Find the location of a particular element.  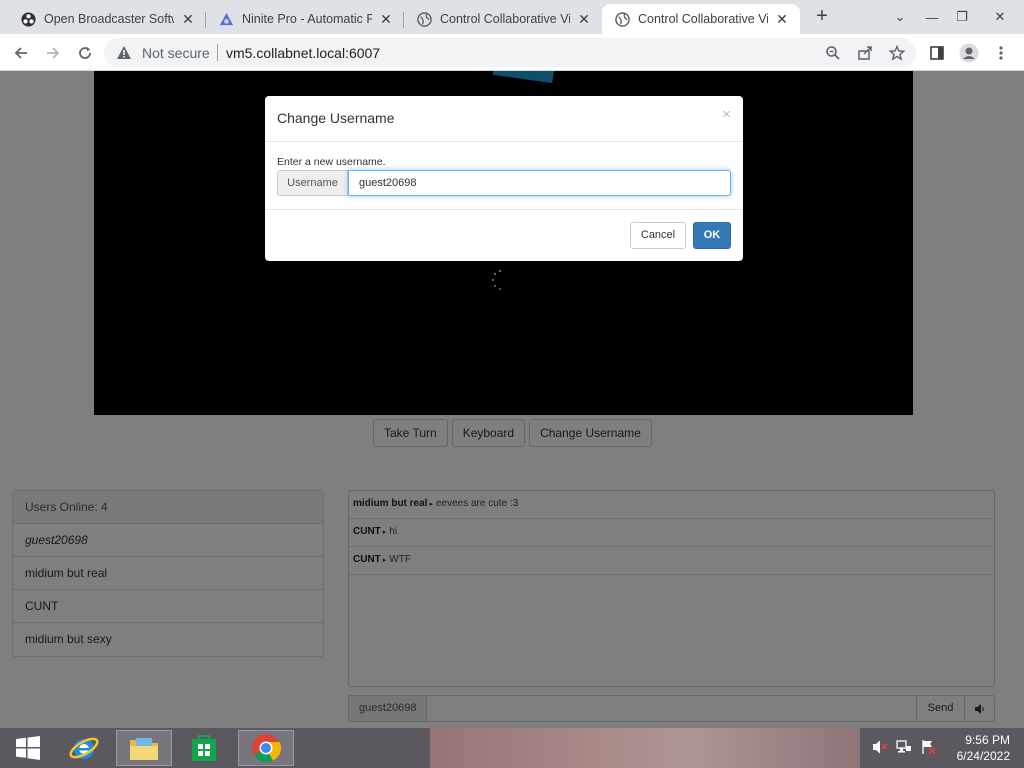

reload-icon is located at coordinates (85, 53).